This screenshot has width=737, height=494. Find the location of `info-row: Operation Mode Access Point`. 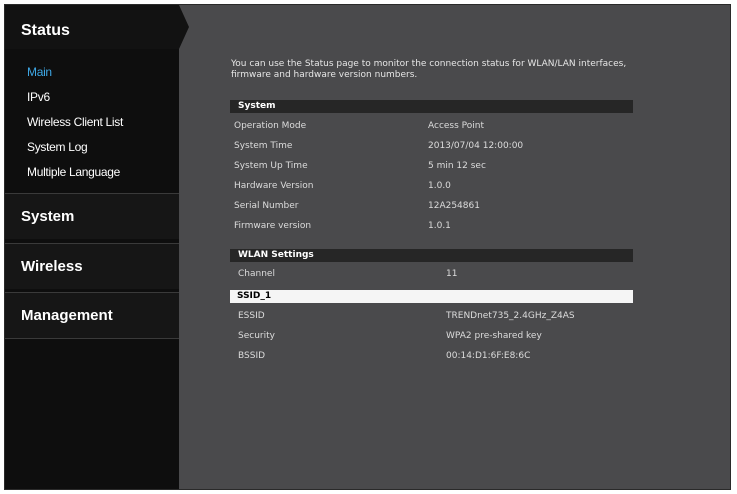

info-row: Operation Mode Access Point is located at coordinates (434, 126).